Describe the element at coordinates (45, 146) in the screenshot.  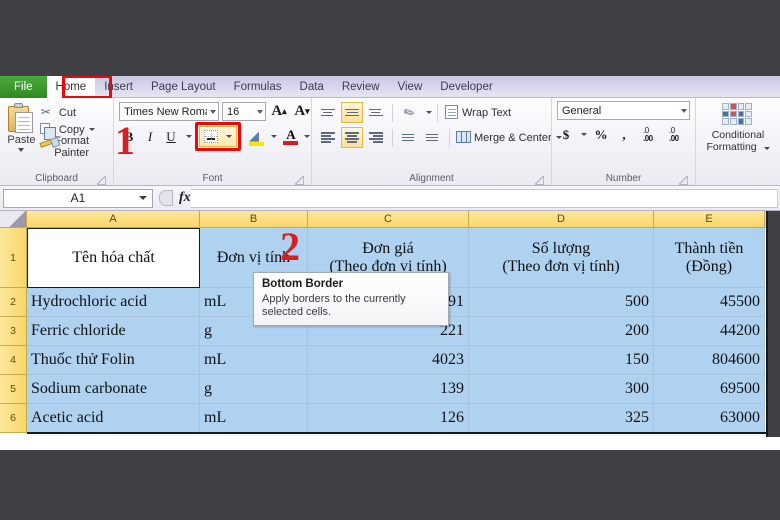
I see `paintbrush-icon` at that location.